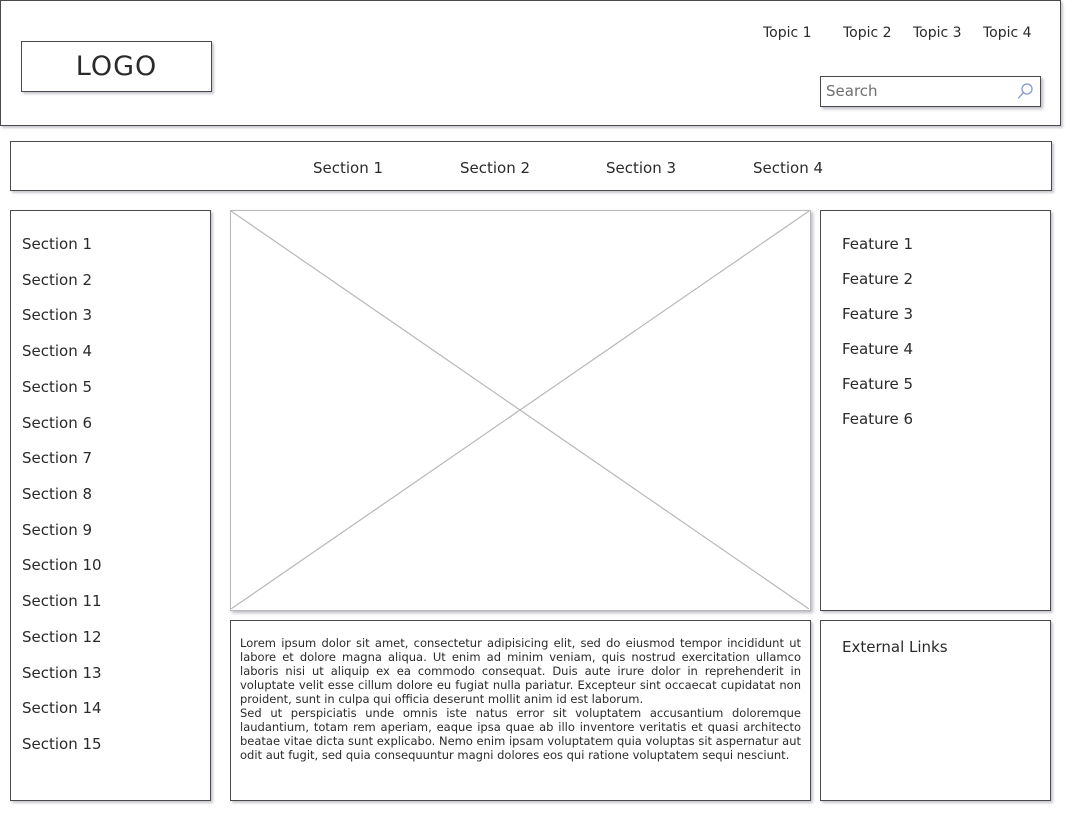 This screenshot has height=822, width=1072. I want to click on feature-item-1: Feature 1, so click(877, 244).